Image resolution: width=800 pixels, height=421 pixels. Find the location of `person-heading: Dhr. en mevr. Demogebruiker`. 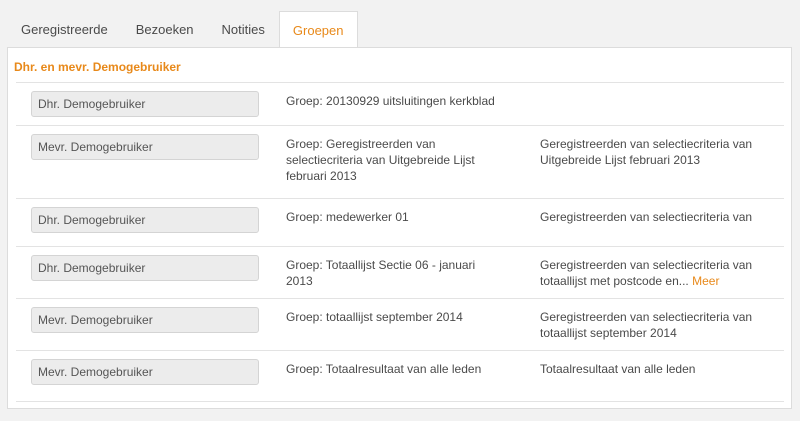

person-heading: Dhr. en mevr. Demogebruiker is located at coordinates (97, 67).